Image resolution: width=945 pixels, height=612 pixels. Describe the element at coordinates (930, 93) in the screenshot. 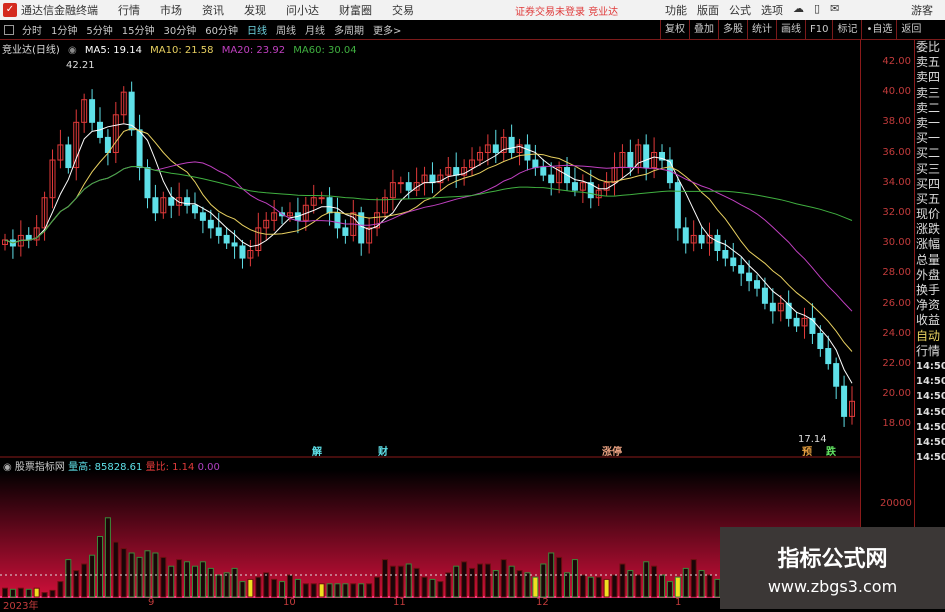

I see `quote-row: 卖三` at that location.